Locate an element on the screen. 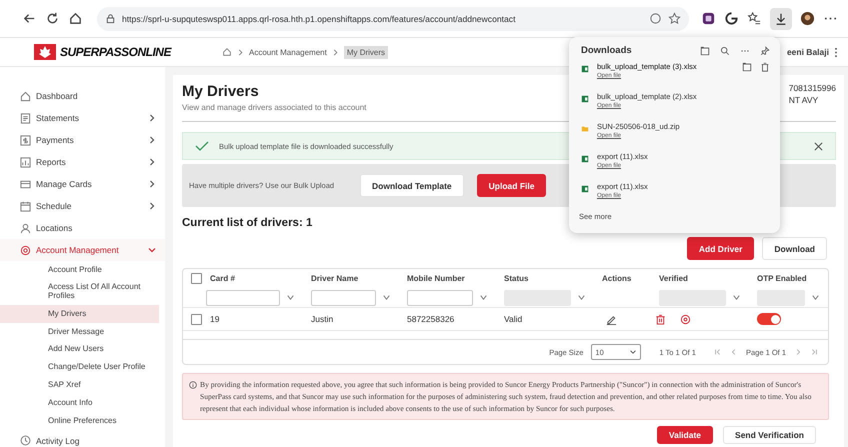 Image resolution: width=848 pixels, height=447 pixels. sidebar-subitem: Add New Users is located at coordinates (82, 349).